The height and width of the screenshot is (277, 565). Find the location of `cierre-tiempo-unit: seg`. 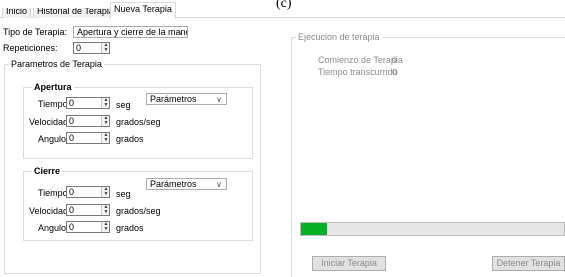

cierre-tiempo-unit: seg is located at coordinates (123, 194).